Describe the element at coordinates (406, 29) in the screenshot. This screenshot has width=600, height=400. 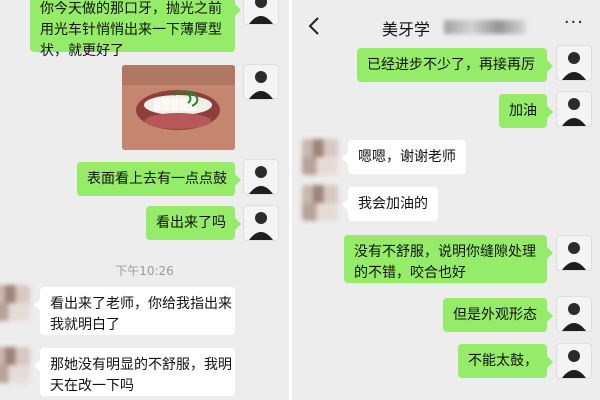
I see `chat-title: 美牙学` at that location.